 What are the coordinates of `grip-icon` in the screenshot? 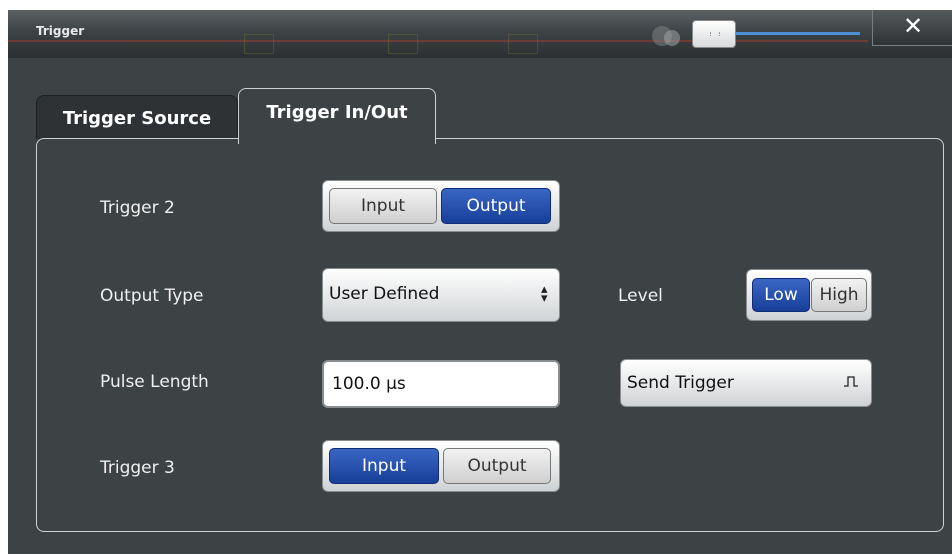 It's located at (715, 34).